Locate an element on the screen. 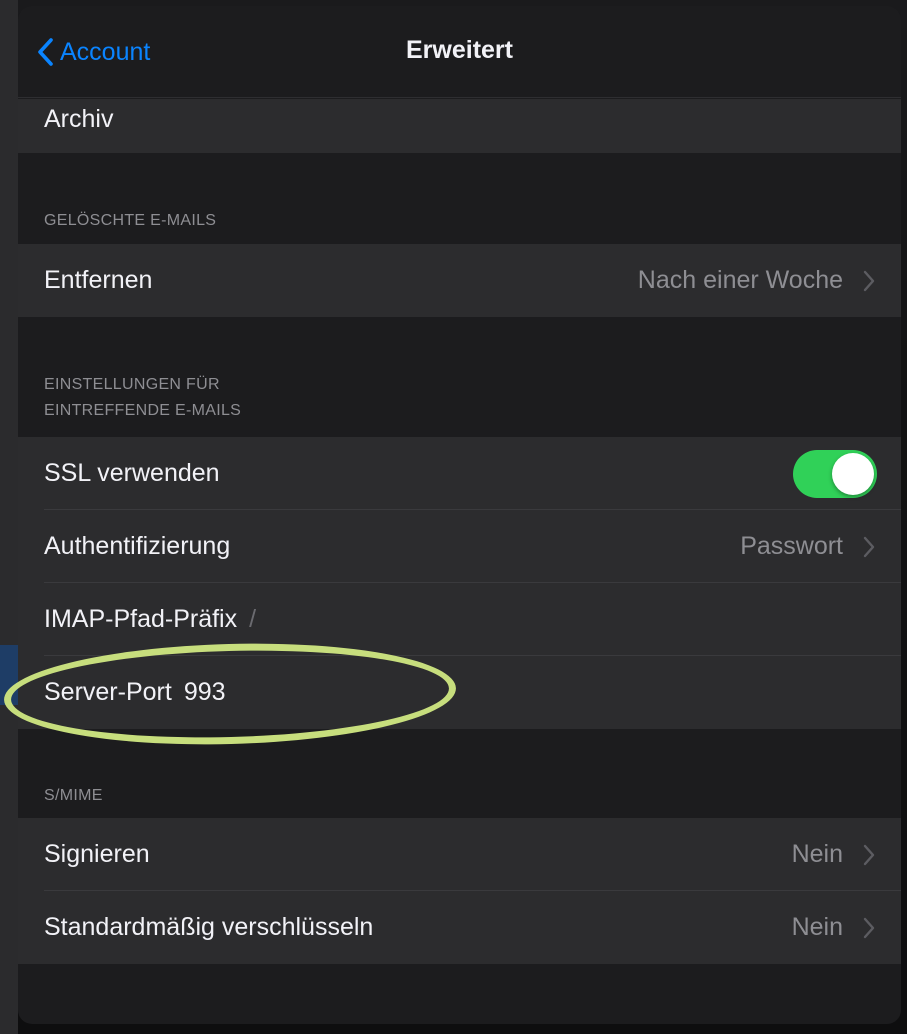 This screenshot has width=907, height=1034. row-archiv: Archiv is located at coordinates (459, 126).